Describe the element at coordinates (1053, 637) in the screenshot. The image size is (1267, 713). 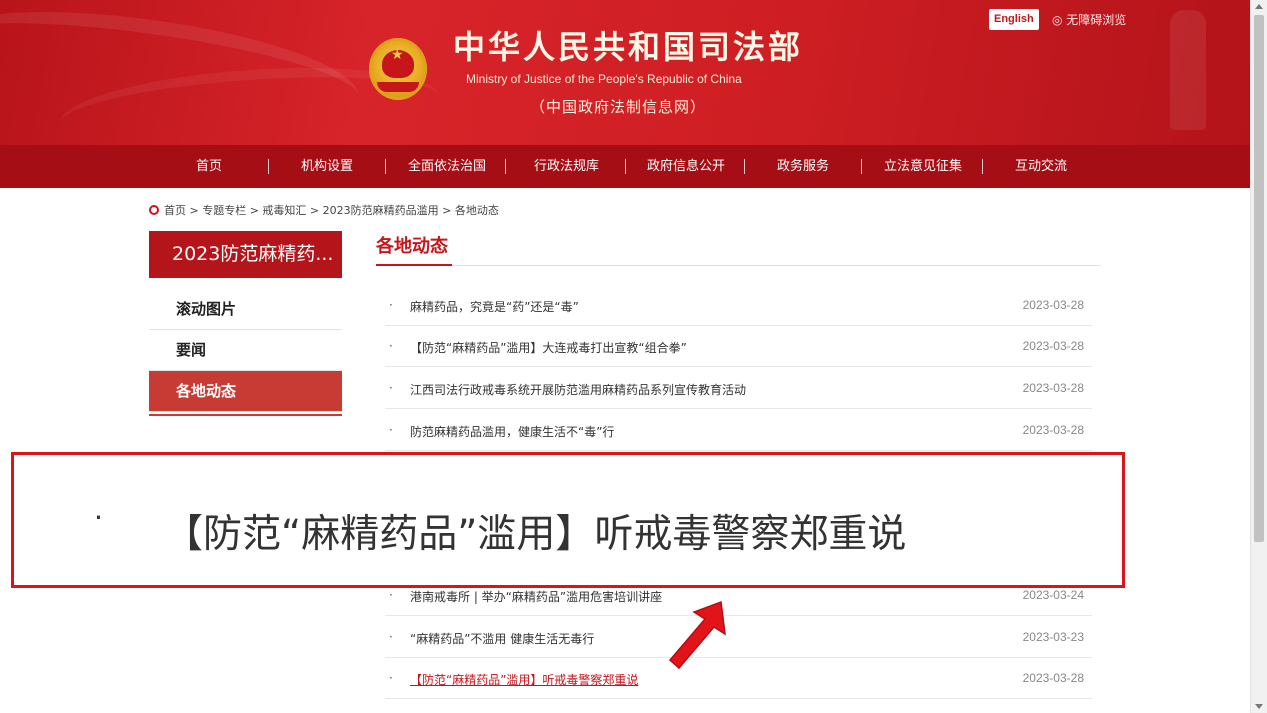
I see `news-date: 2023-03-23` at that location.